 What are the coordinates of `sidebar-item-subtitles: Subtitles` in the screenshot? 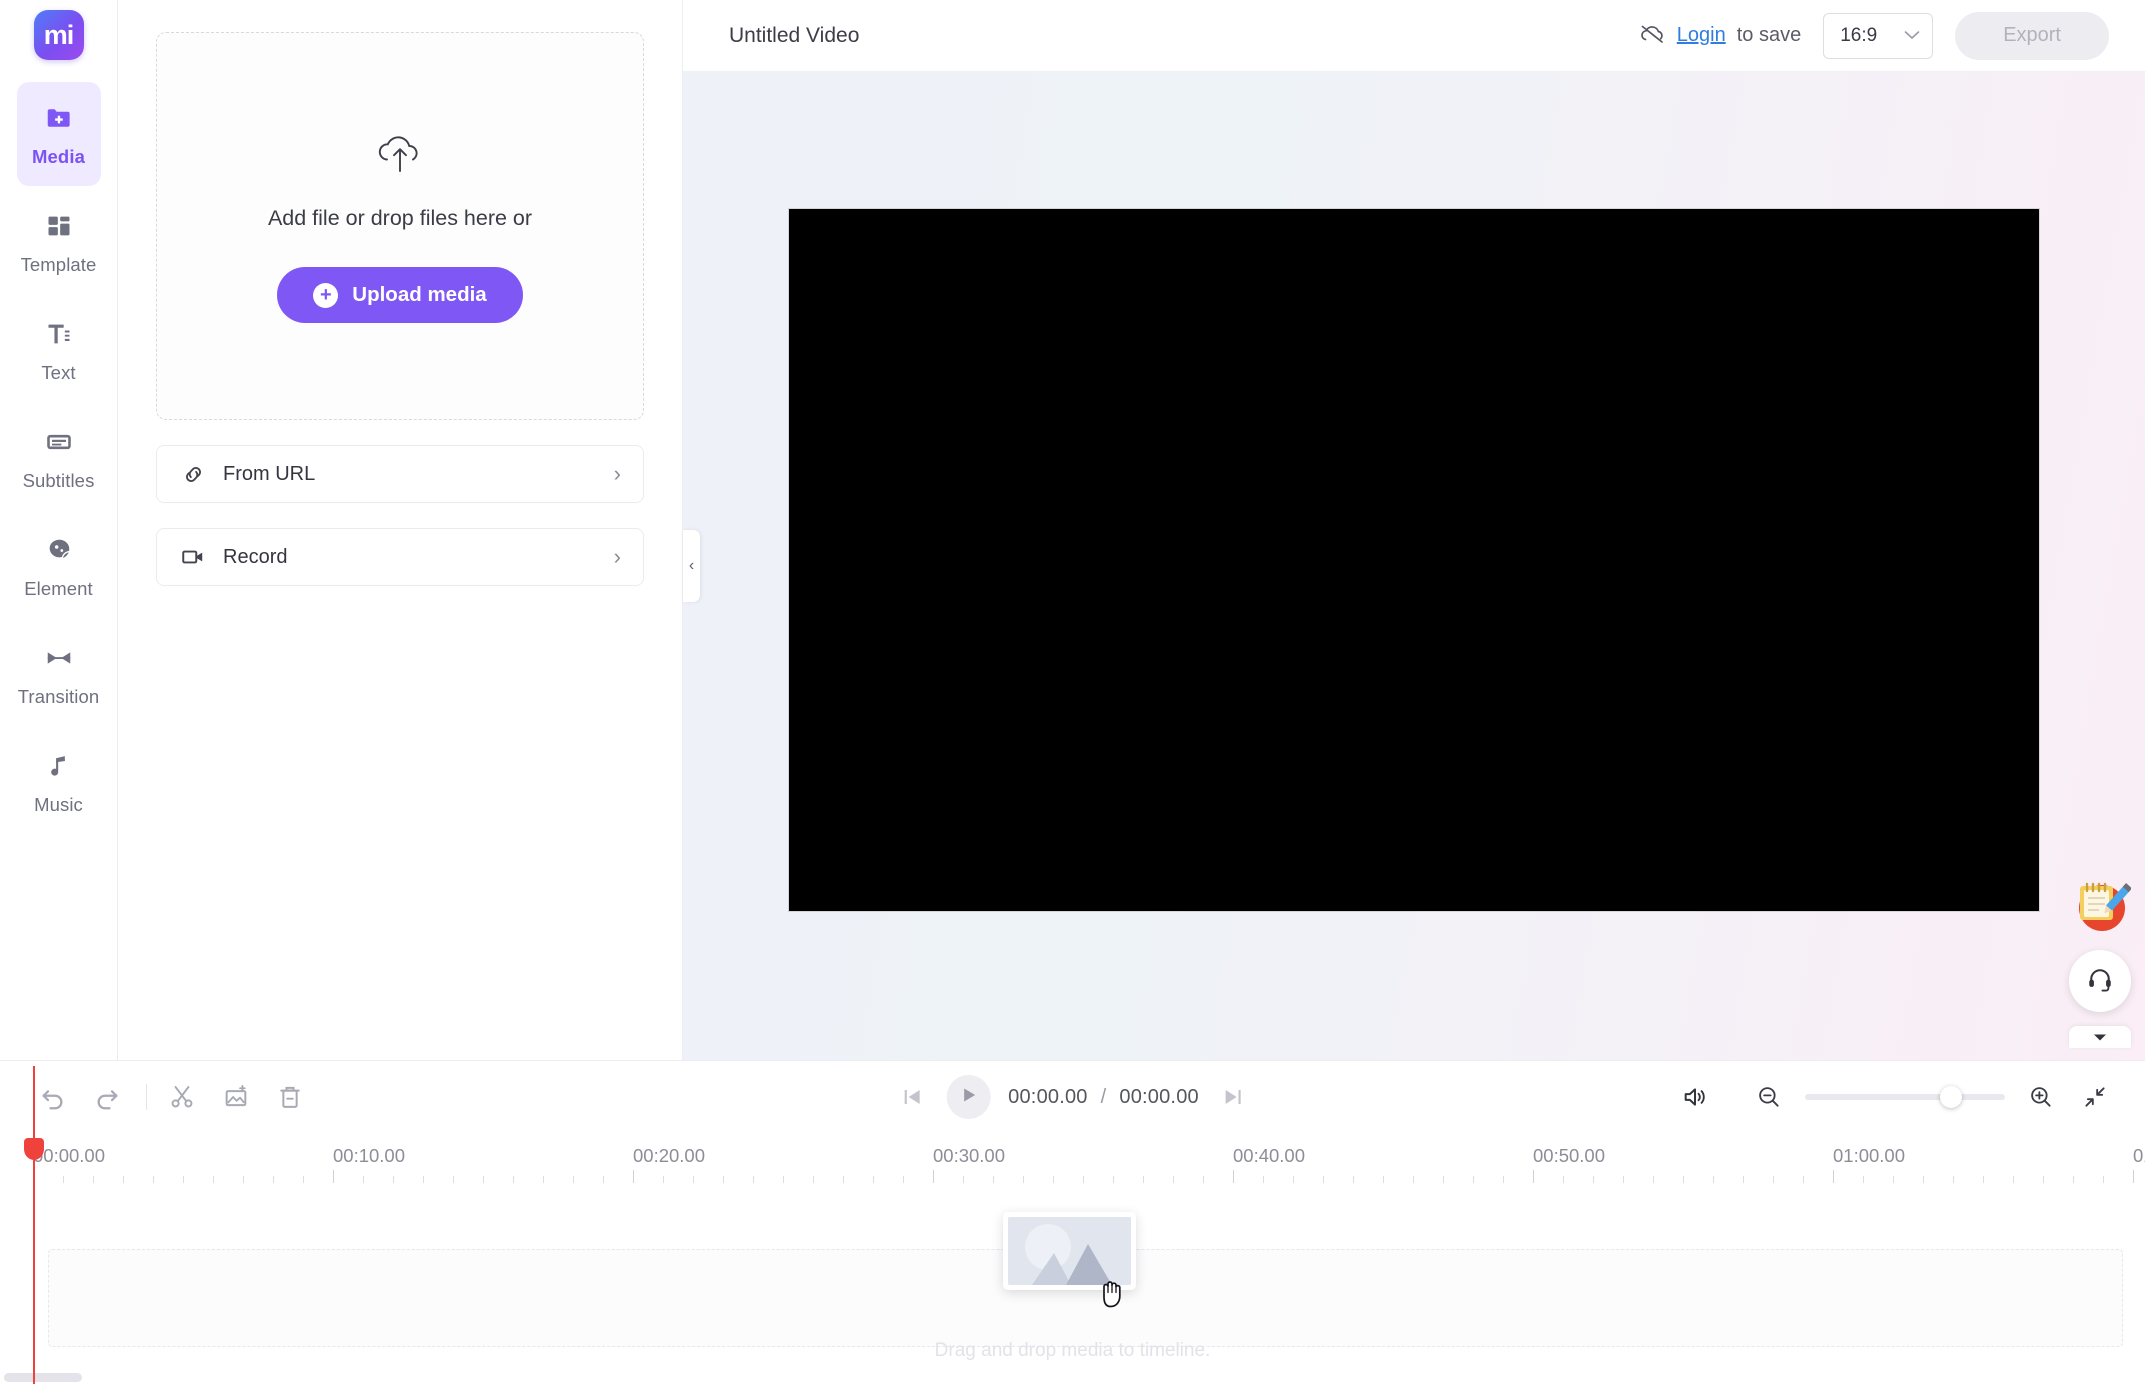 It's located at (59, 458).